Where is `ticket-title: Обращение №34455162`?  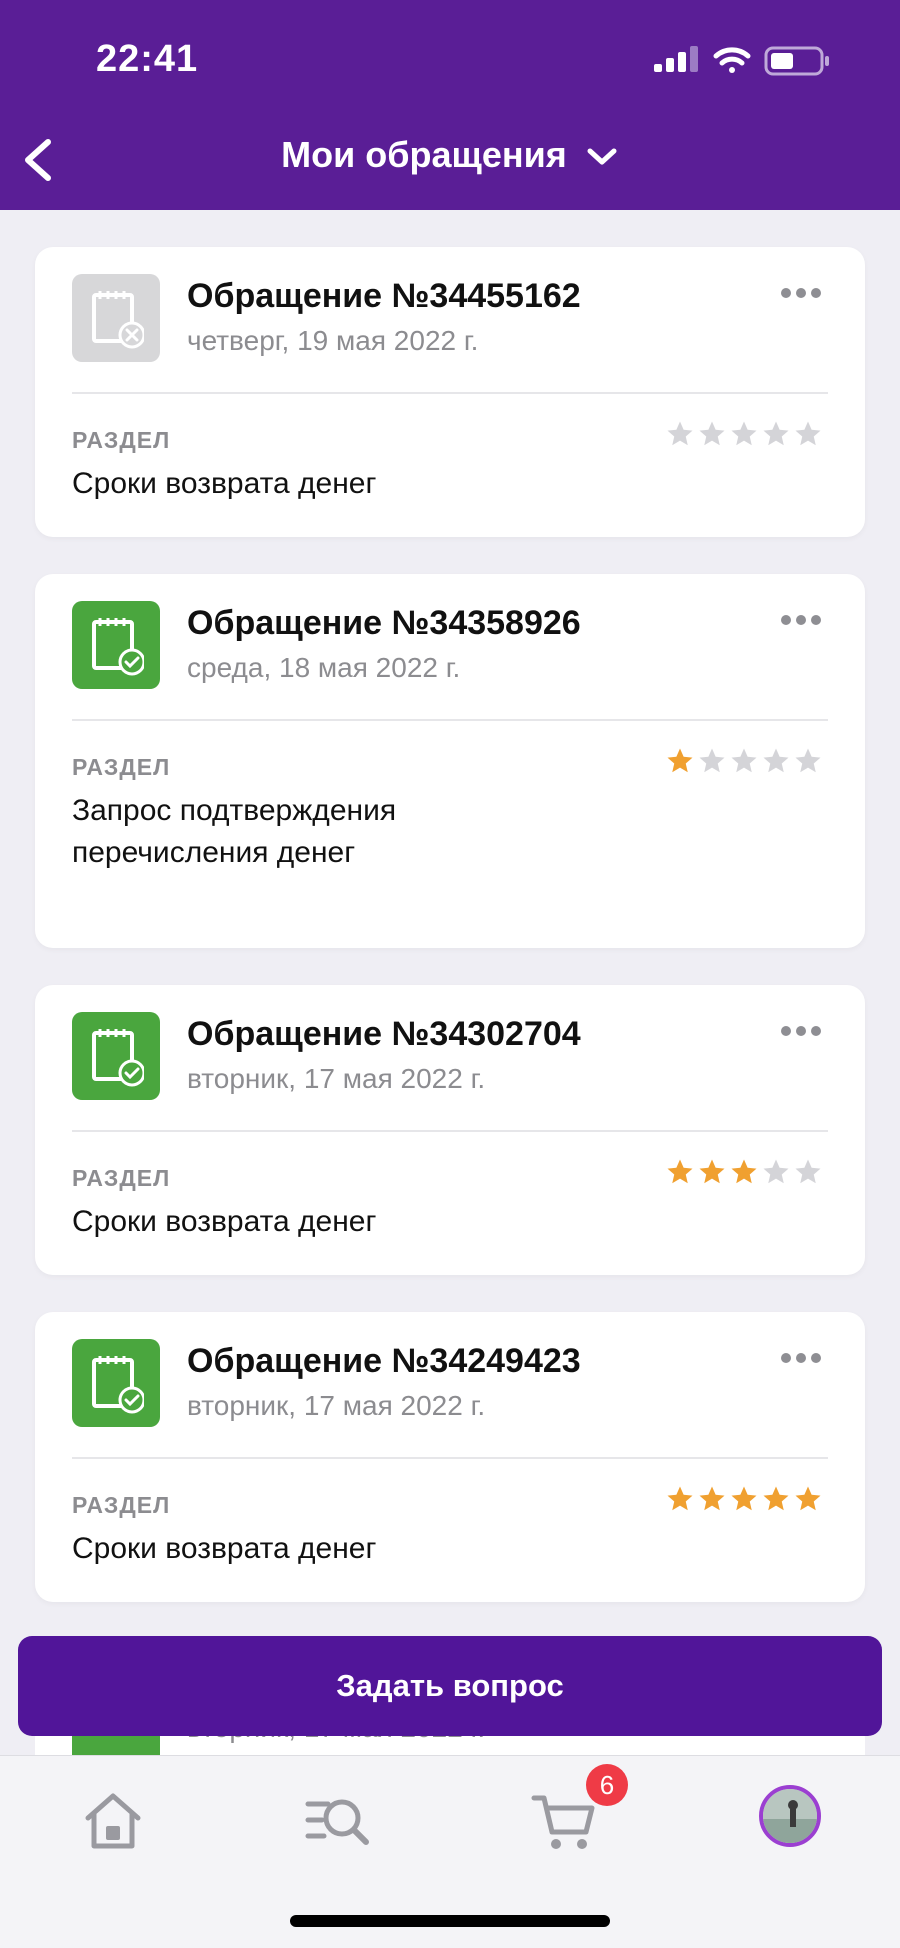
ticket-title: Обращение №34455162 is located at coordinates (384, 296).